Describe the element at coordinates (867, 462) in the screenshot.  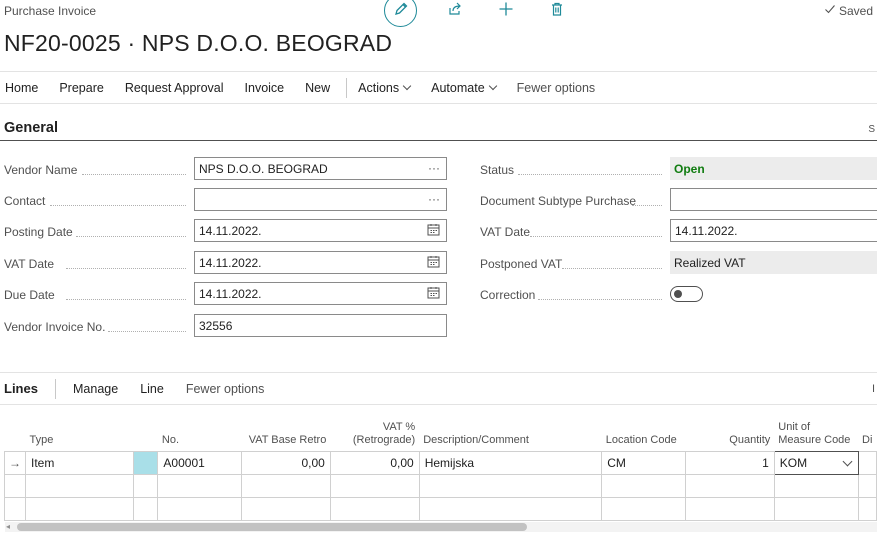
I see `cell-di` at that location.